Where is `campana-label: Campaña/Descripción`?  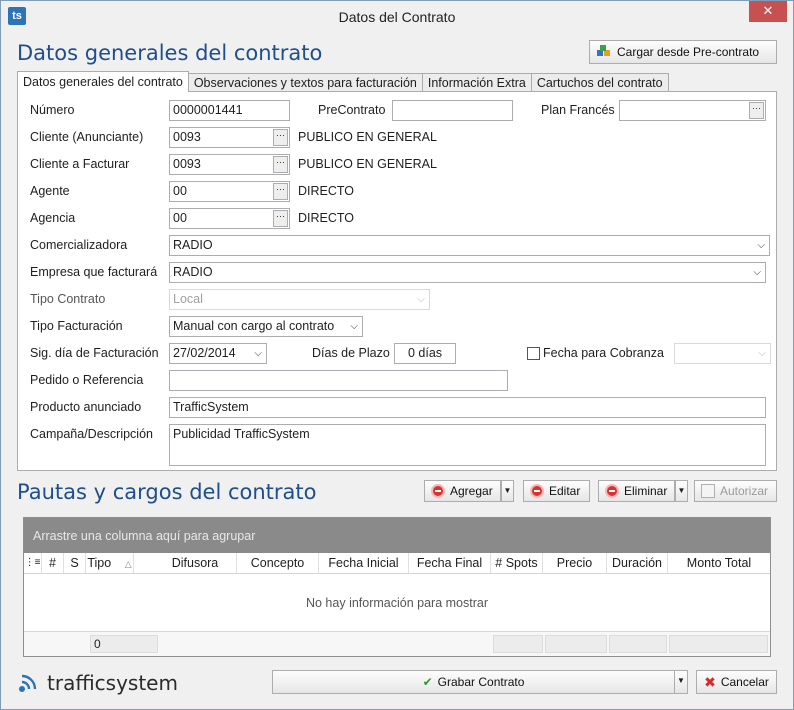
campana-label: Campaña/Descripción is located at coordinates (91, 434).